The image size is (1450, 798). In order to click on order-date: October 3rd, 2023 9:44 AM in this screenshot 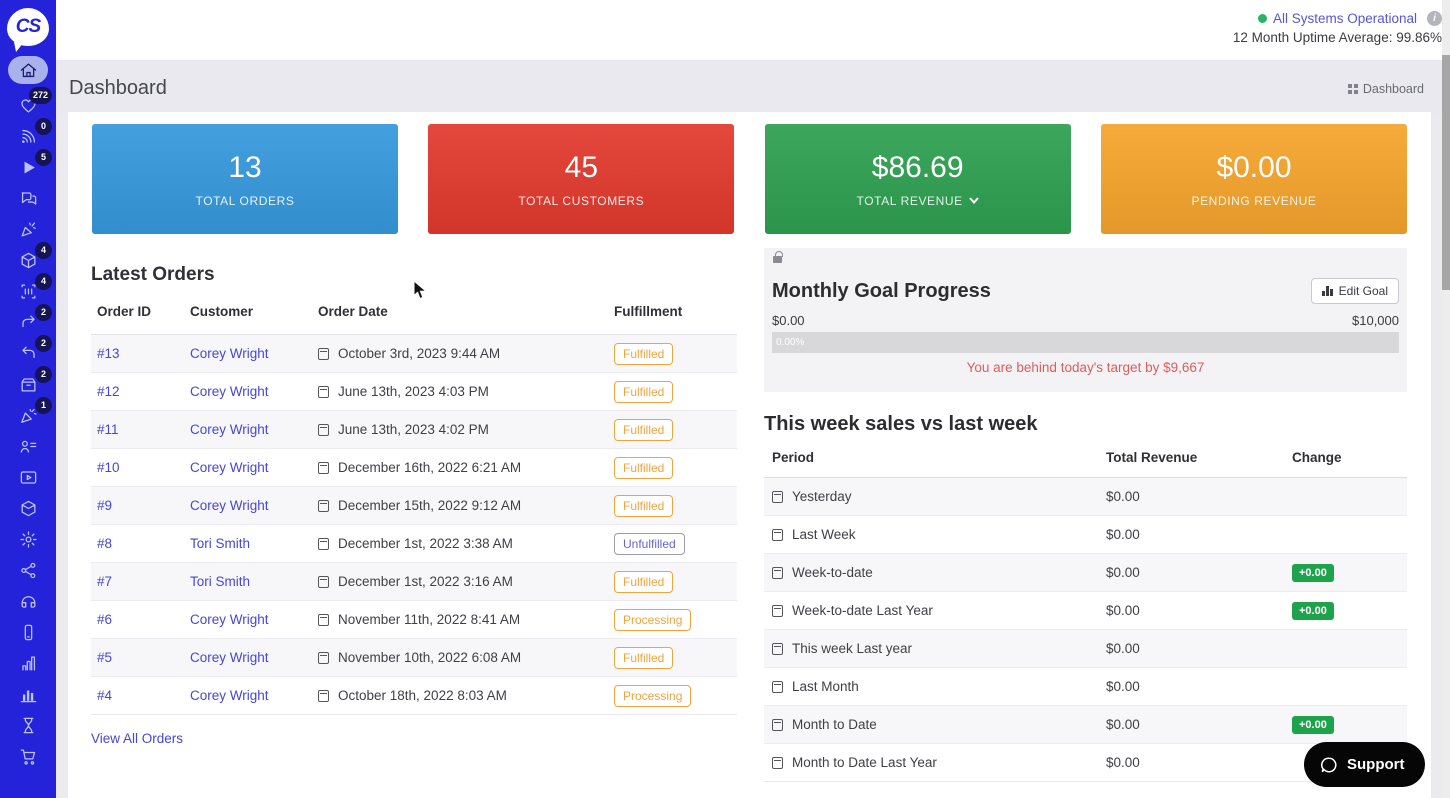, I will do `click(419, 353)`.